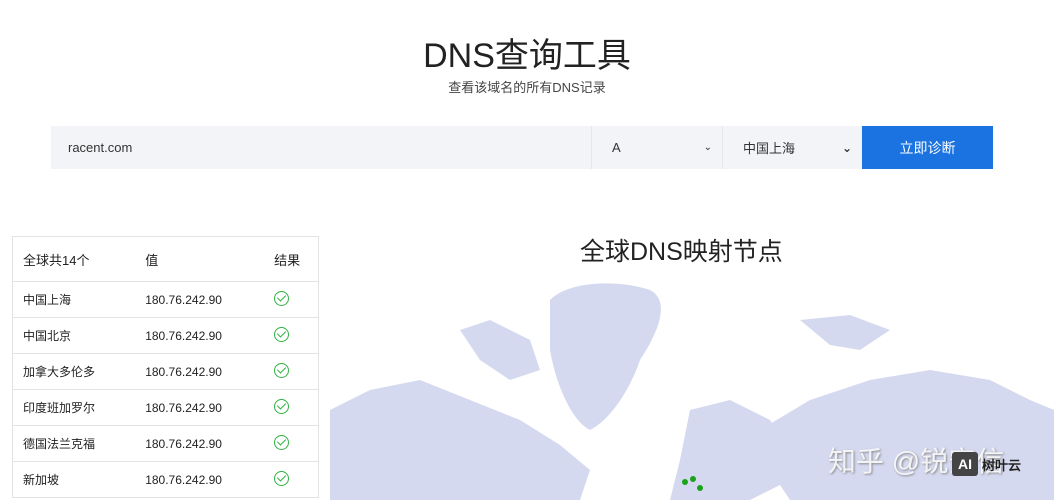 The width and height of the screenshot is (1054, 500). I want to click on location-value: 中国上海, so click(769, 148).